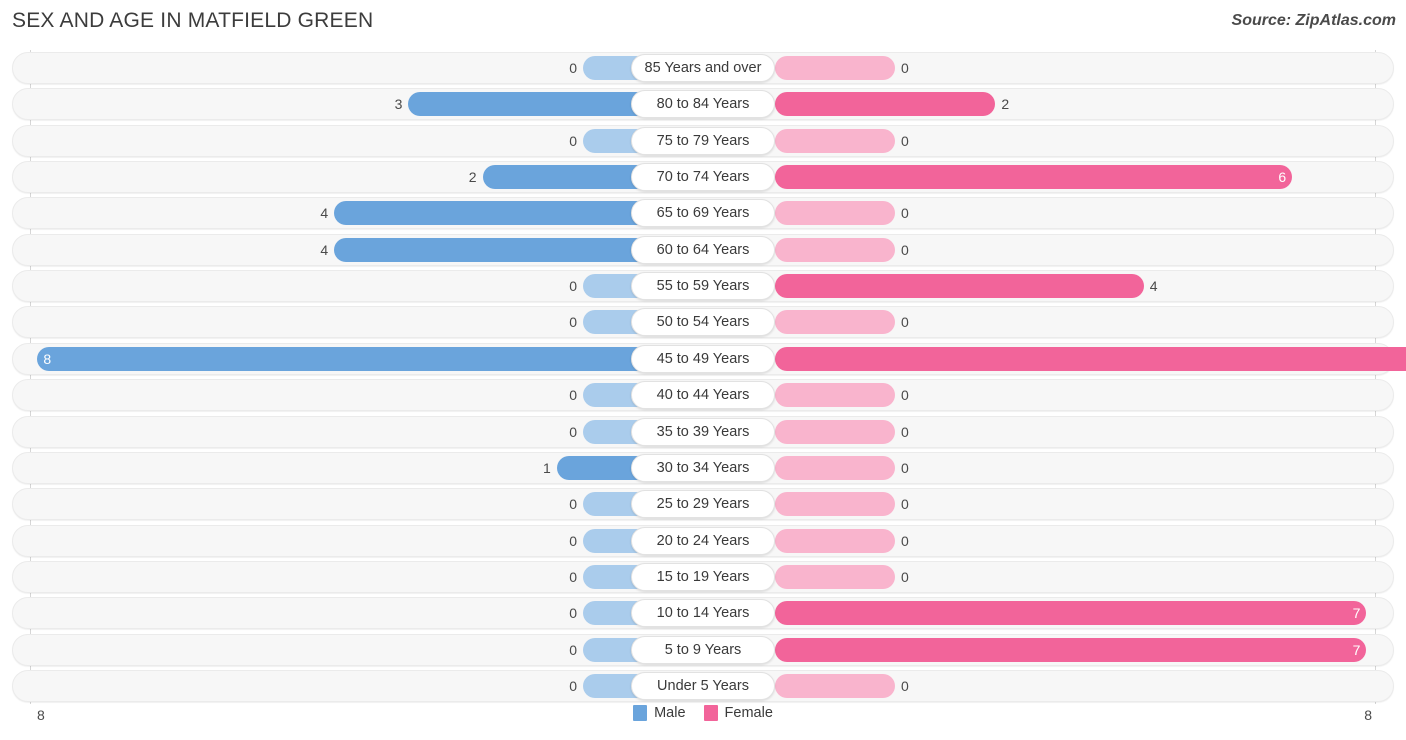  I want to click on table-row: 4 0 60 to 64 Years, so click(703, 249).